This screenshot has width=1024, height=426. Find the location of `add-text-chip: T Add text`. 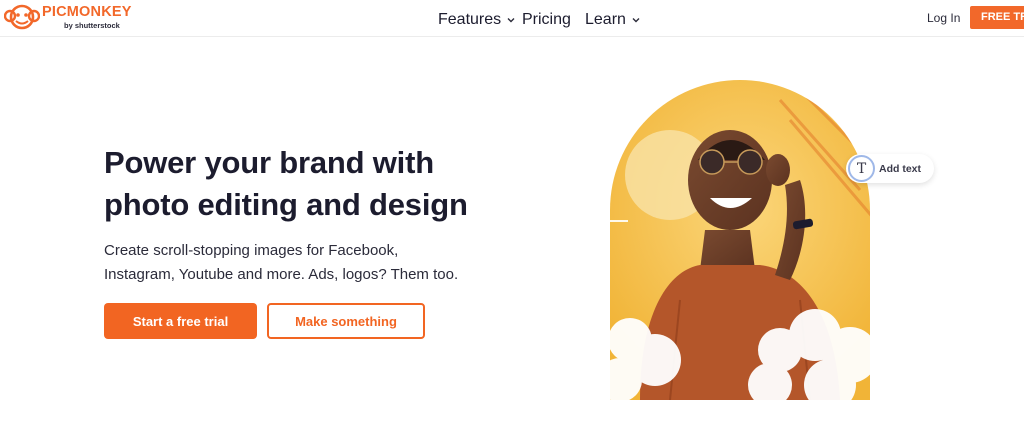

add-text-chip: T Add text is located at coordinates (890, 168).